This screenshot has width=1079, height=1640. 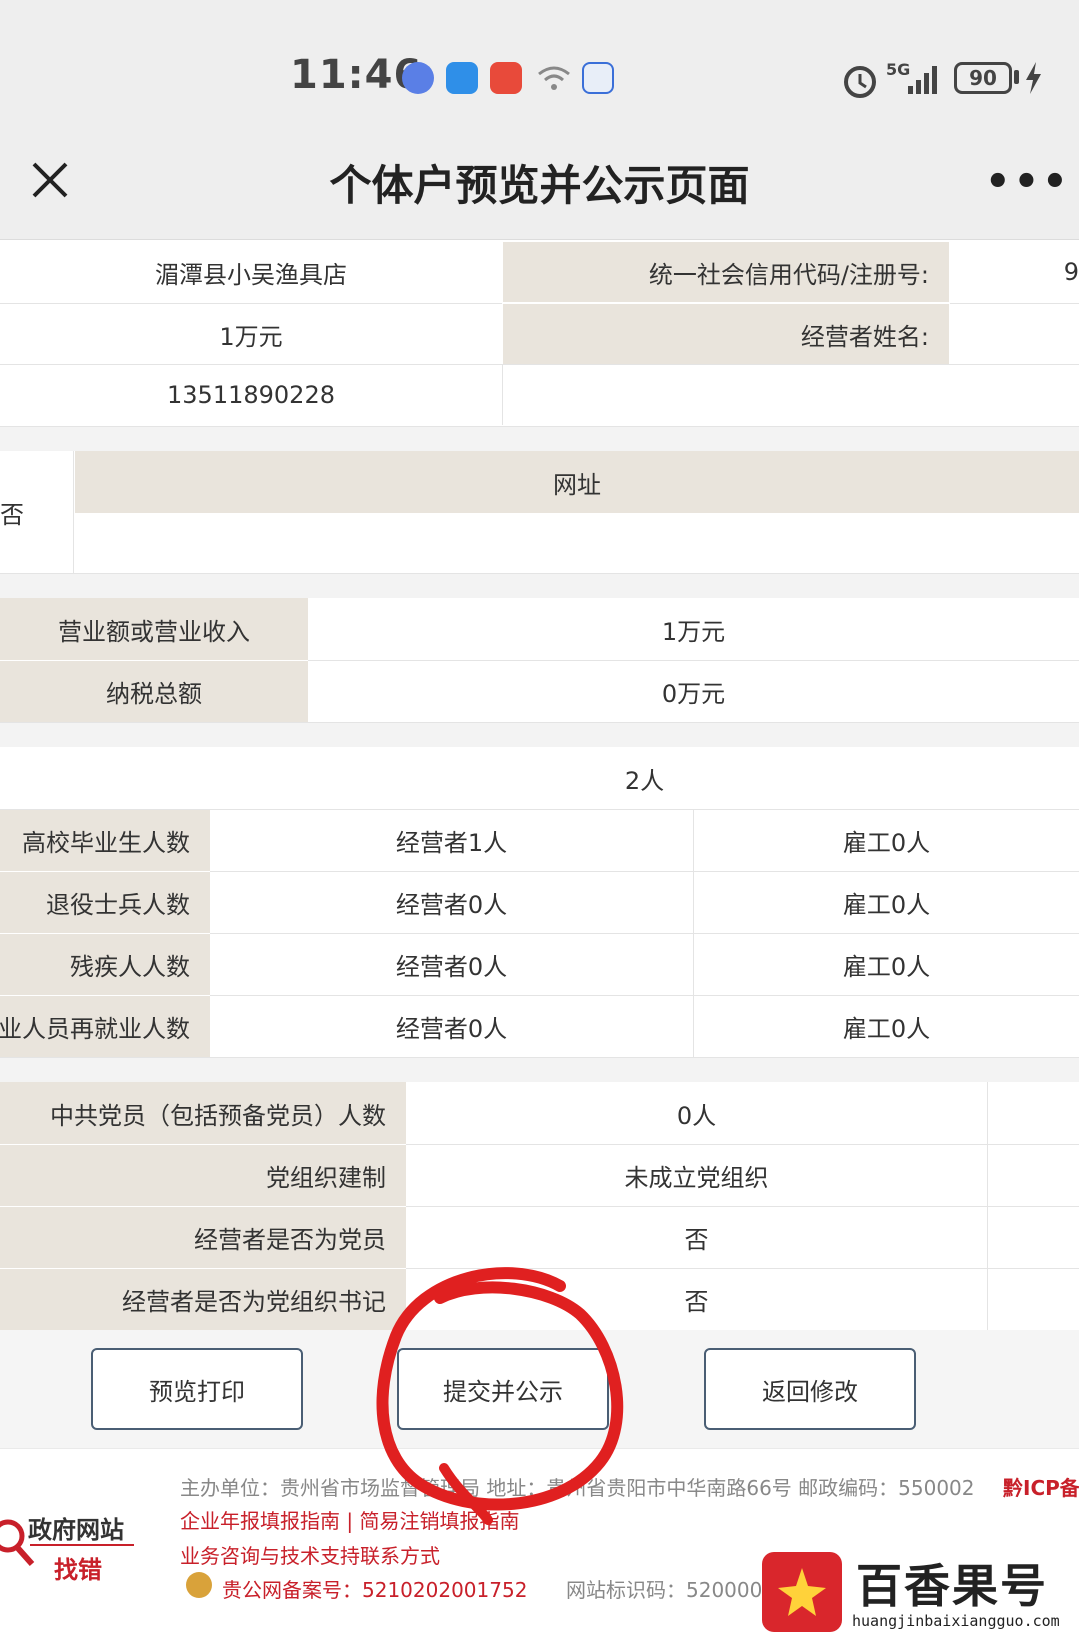 What do you see at coordinates (105, 964) in the screenshot?
I see `disabled-label: 残疾人人数` at bounding box center [105, 964].